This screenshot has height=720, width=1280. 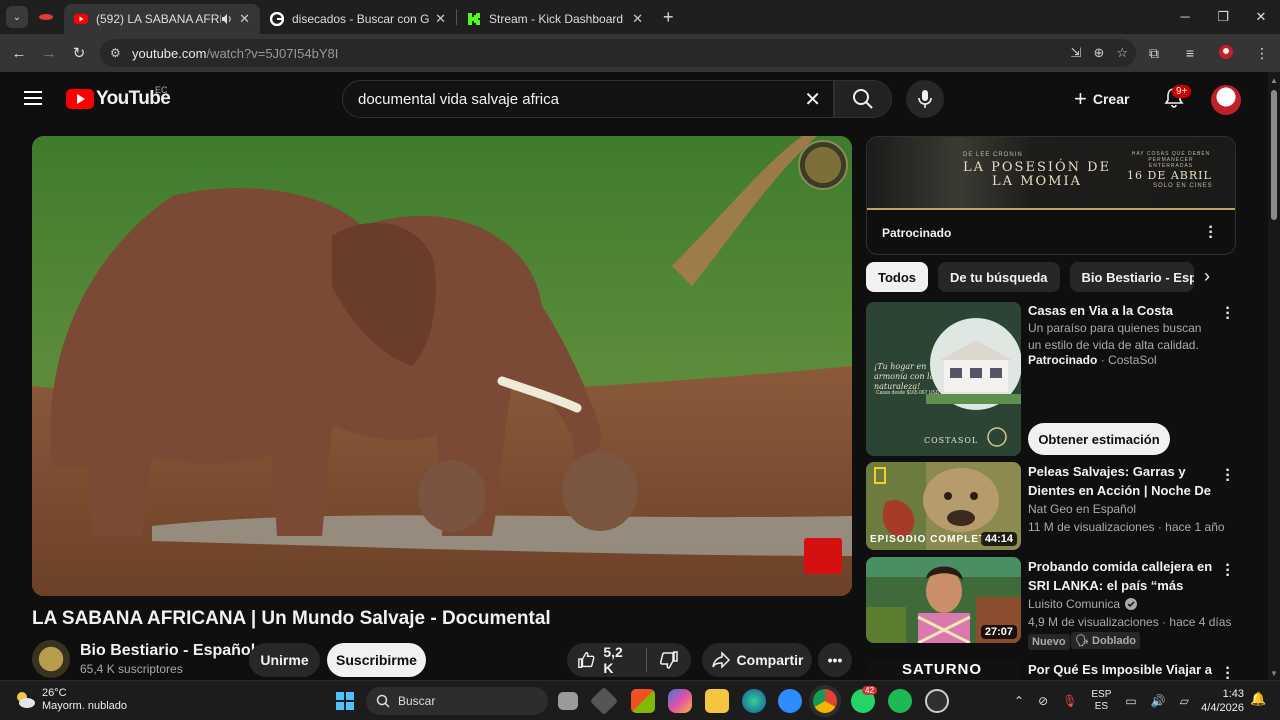 I want to click on language-indicator: ESP ES, so click(x=1101, y=701).